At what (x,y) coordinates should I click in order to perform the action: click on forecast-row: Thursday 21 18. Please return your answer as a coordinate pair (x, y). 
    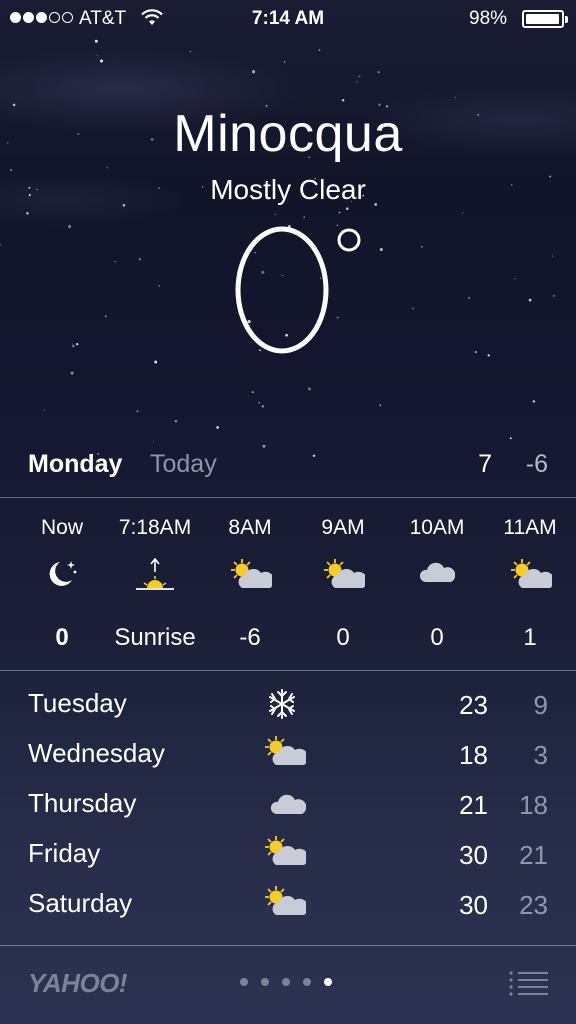
    Looking at the image, I should click on (288, 805).